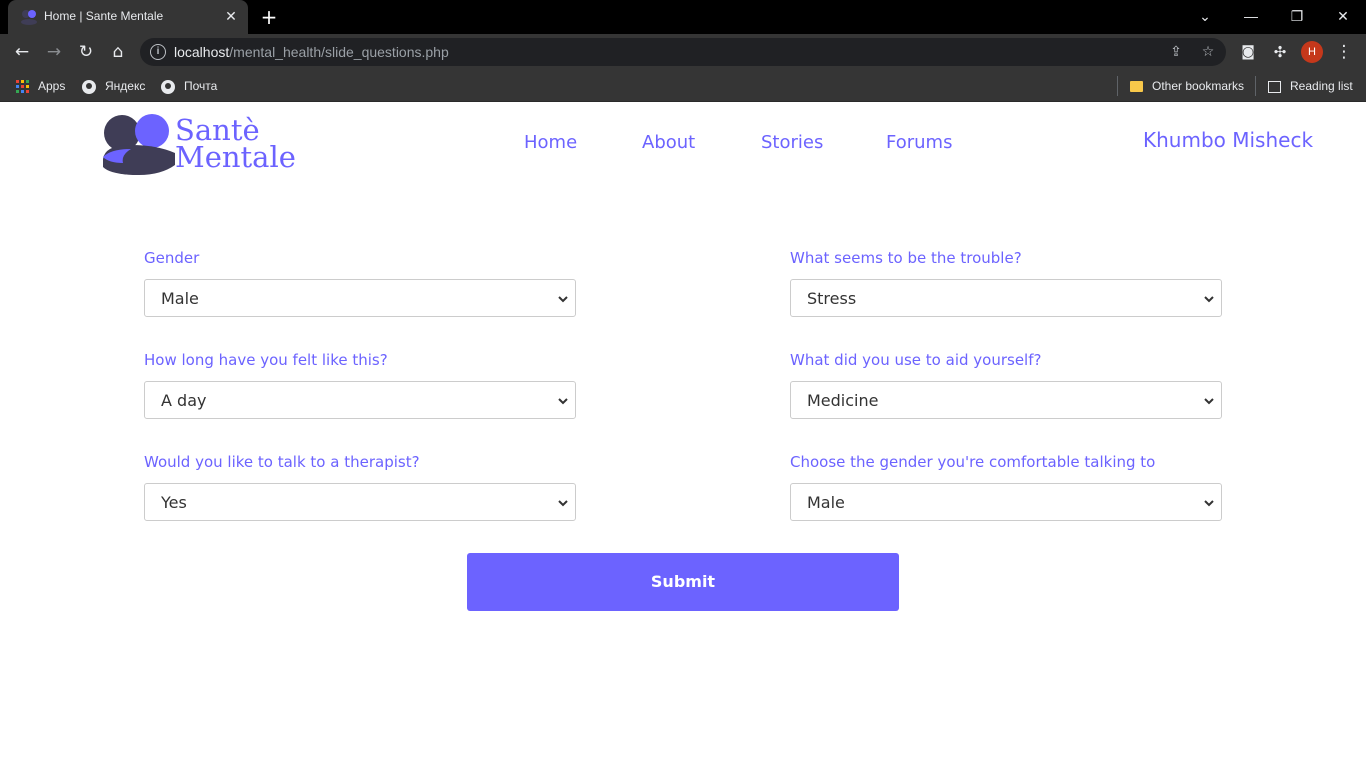 The width and height of the screenshot is (1366, 768). Describe the element at coordinates (174, 502) in the screenshot. I see `therapist-select-value: Yes` at that location.